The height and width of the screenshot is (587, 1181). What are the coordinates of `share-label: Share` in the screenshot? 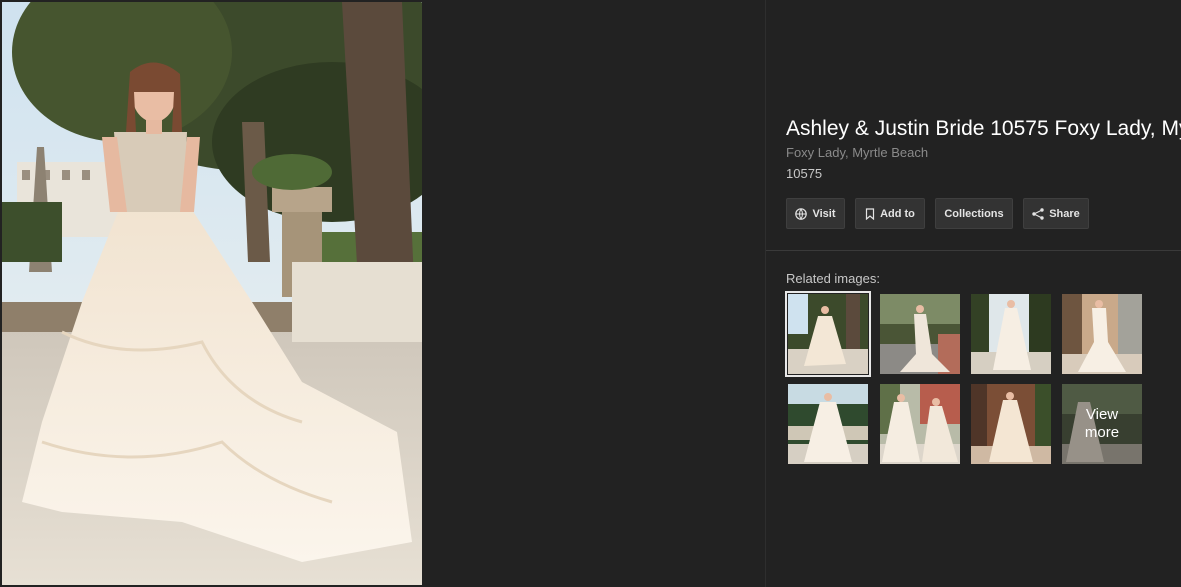 It's located at (1064, 213).